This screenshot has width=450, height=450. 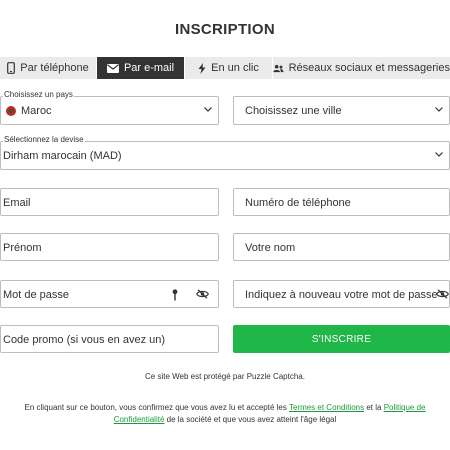 I want to click on phone-field: Numéro de téléphone, so click(x=341, y=202).